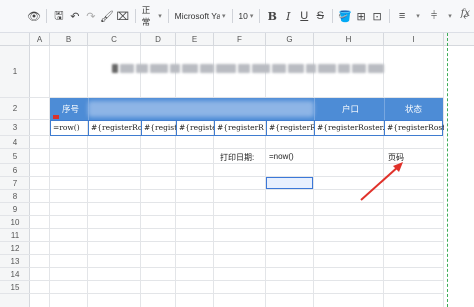 This screenshot has width=474, height=307. What do you see at coordinates (115, 128) in the screenshot?
I see `template-cell: #{registerRos` at bounding box center [115, 128].